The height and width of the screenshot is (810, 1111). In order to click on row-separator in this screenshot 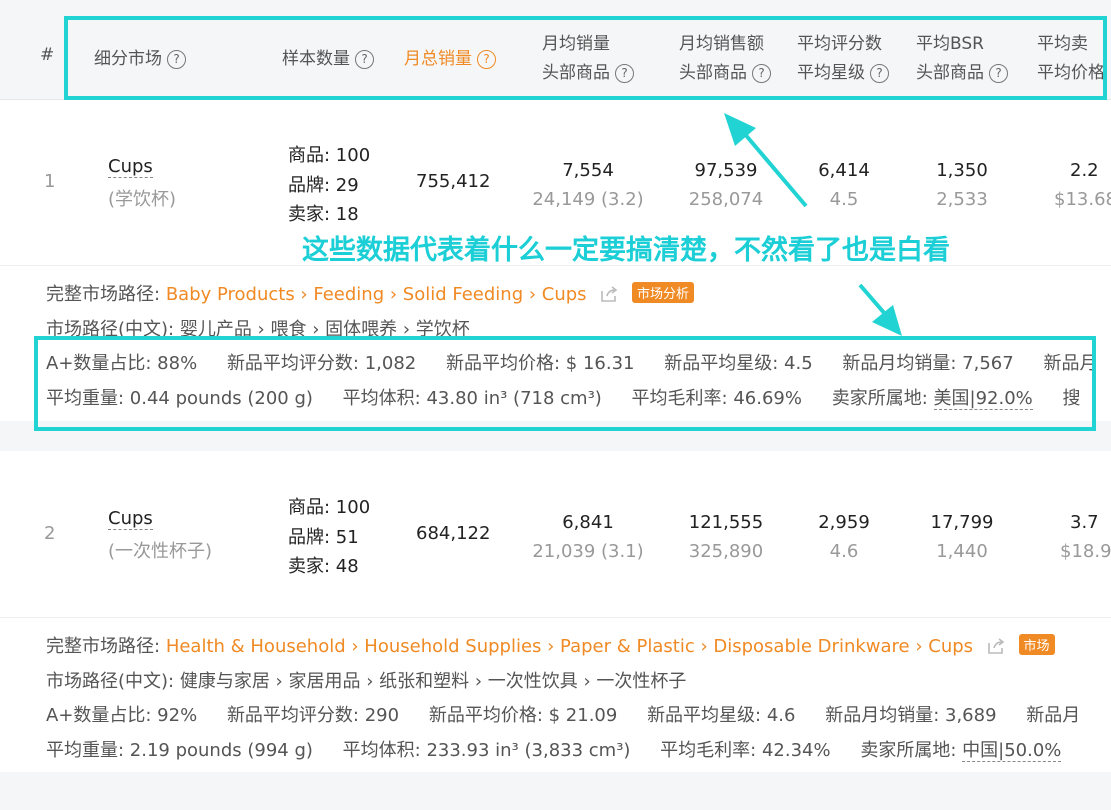, I will do `click(555, 791)`.